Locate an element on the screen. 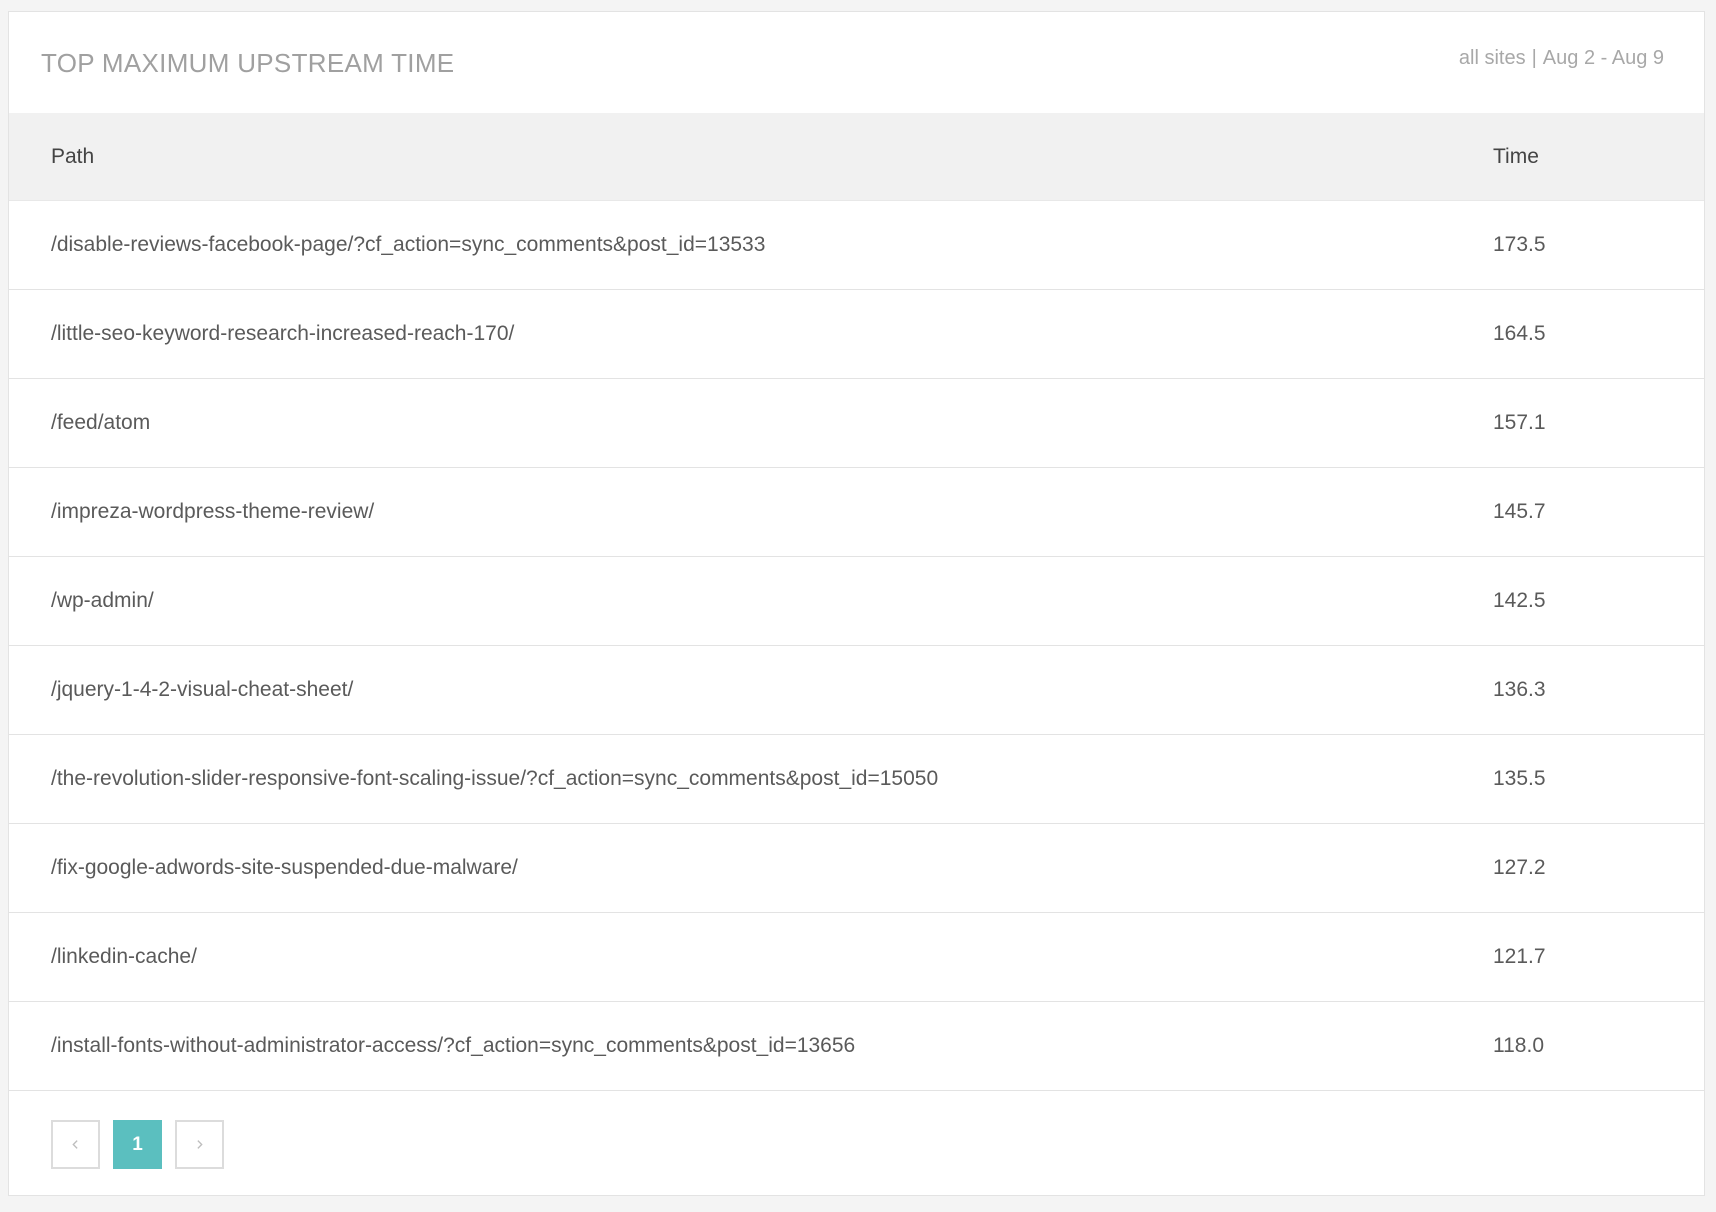 The height and width of the screenshot is (1212, 1716). row-time: 121.7 is located at coordinates (1598, 957).